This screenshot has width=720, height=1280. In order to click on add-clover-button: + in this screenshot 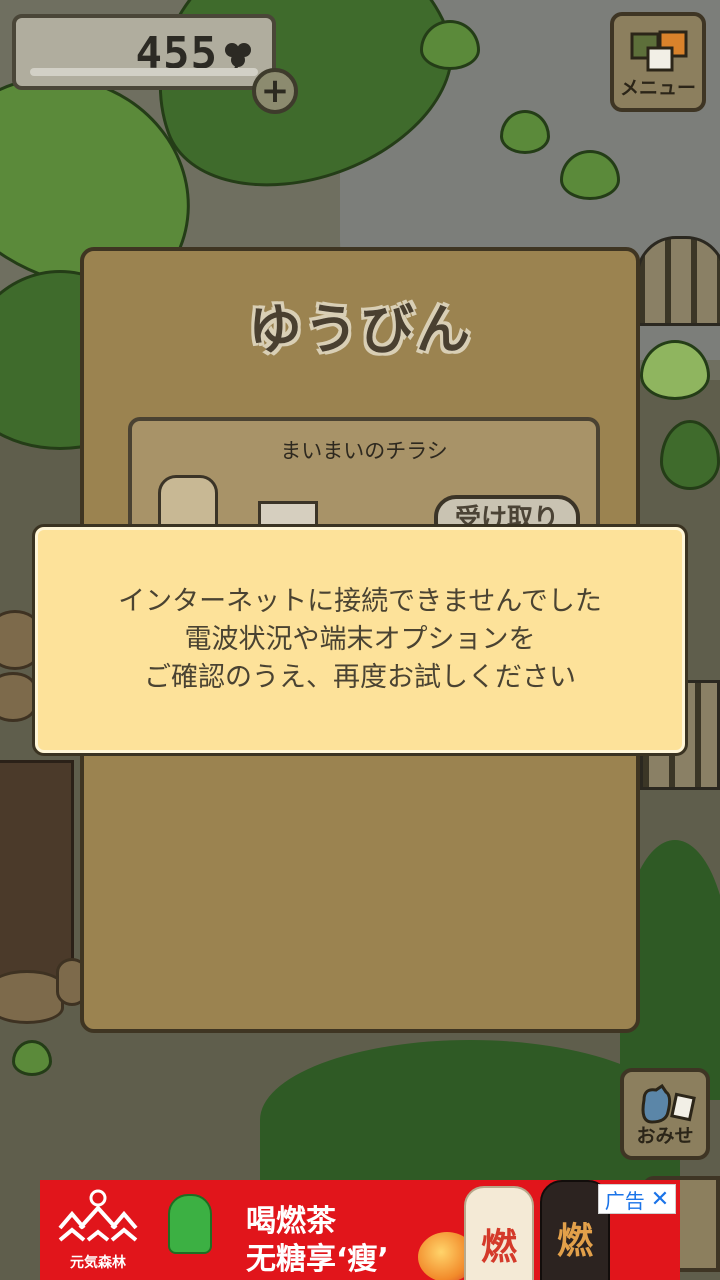, I will do `click(275, 91)`.